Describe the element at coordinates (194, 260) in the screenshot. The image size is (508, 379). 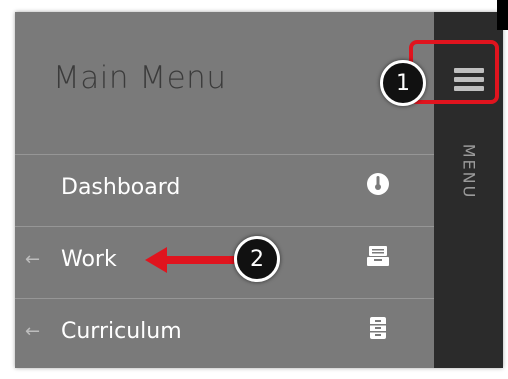
I see `callout-arrow` at that location.